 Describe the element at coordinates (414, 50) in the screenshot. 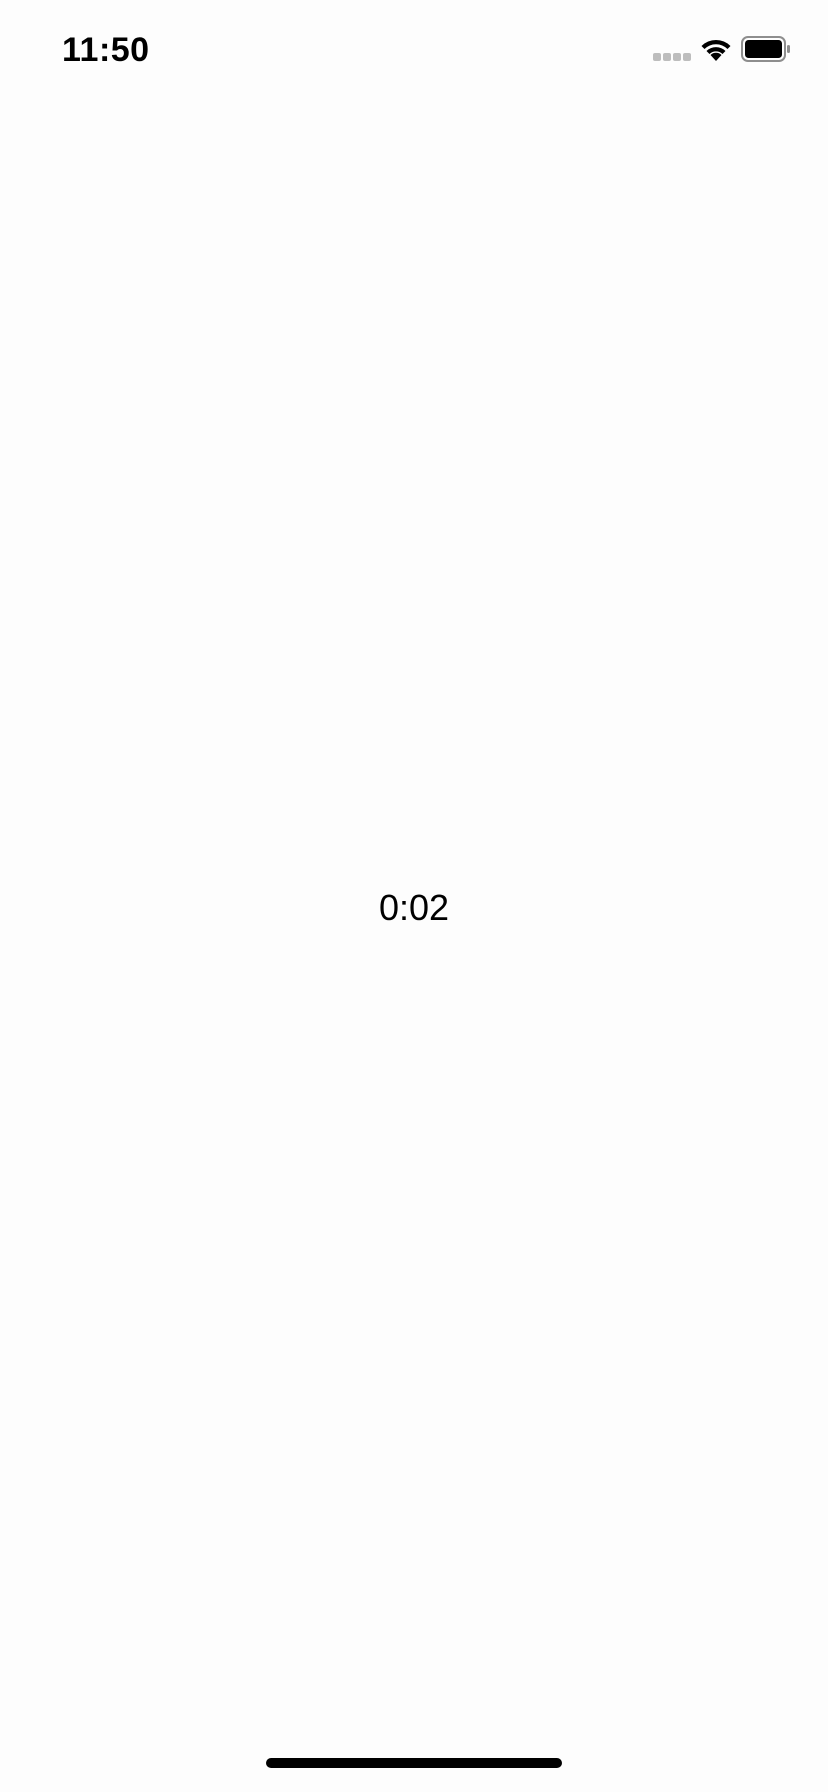

I see `status-bar: 11:50` at that location.